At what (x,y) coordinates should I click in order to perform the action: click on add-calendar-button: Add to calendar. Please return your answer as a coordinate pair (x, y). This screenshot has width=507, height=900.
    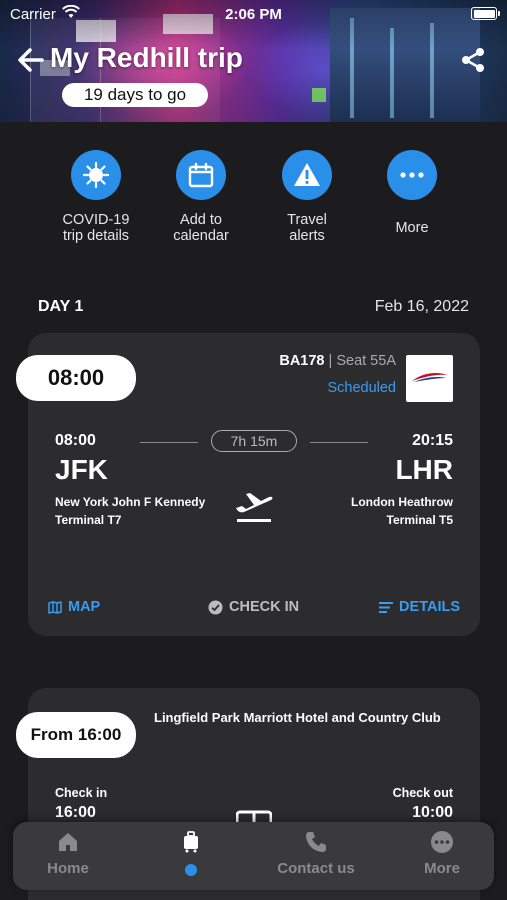
    Looking at the image, I should click on (201, 197).